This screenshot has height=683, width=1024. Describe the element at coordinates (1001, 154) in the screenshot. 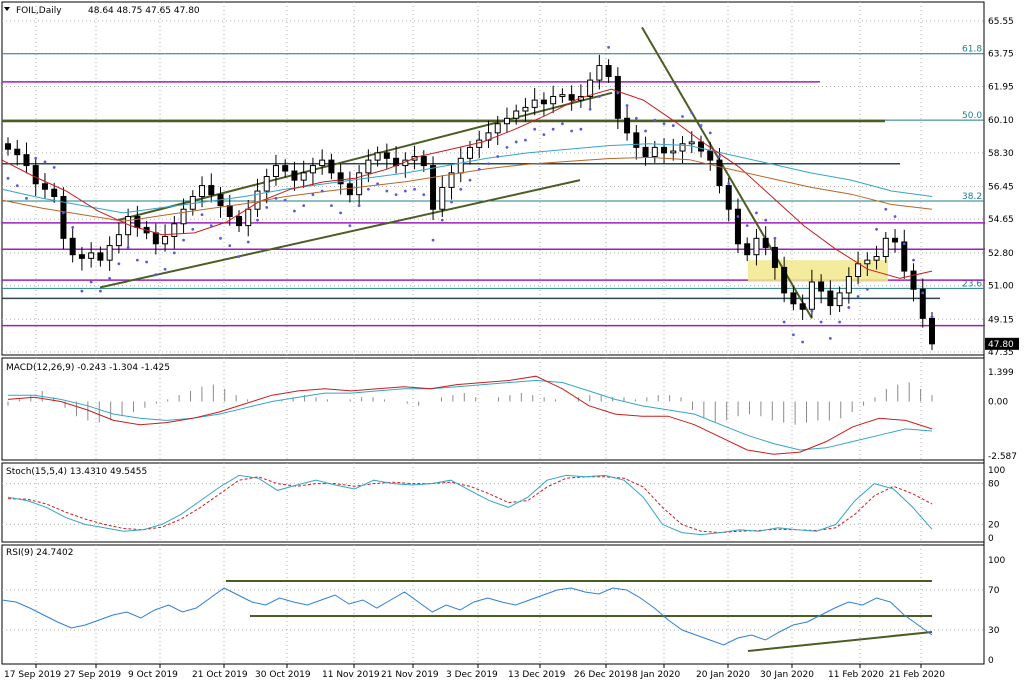

I see `price-tick-label: 58.30` at that location.